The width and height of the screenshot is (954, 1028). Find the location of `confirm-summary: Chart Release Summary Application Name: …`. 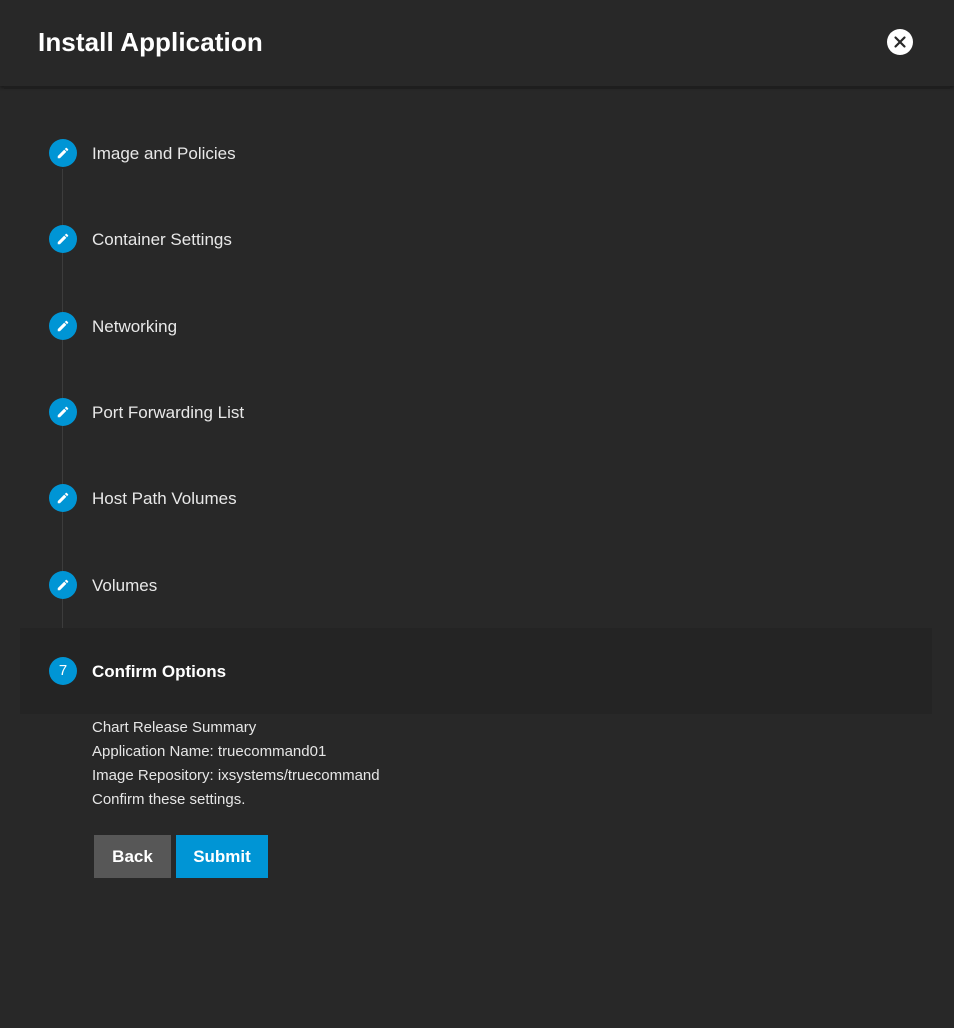

confirm-summary: Chart Release Summary Application Name: … is located at coordinates (236, 764).